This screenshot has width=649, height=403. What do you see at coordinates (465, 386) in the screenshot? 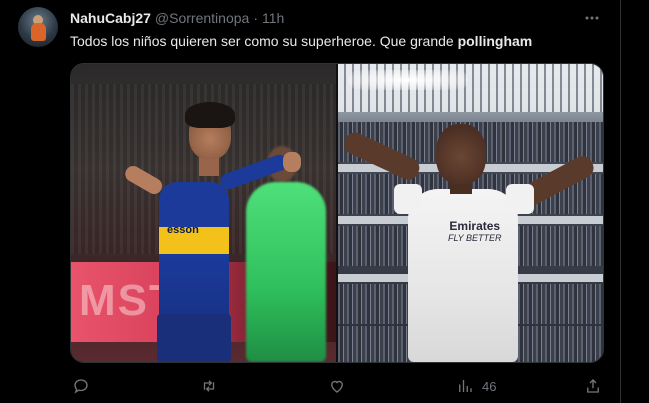
I see `views-chart-icon` at bounding box center [465, 386].